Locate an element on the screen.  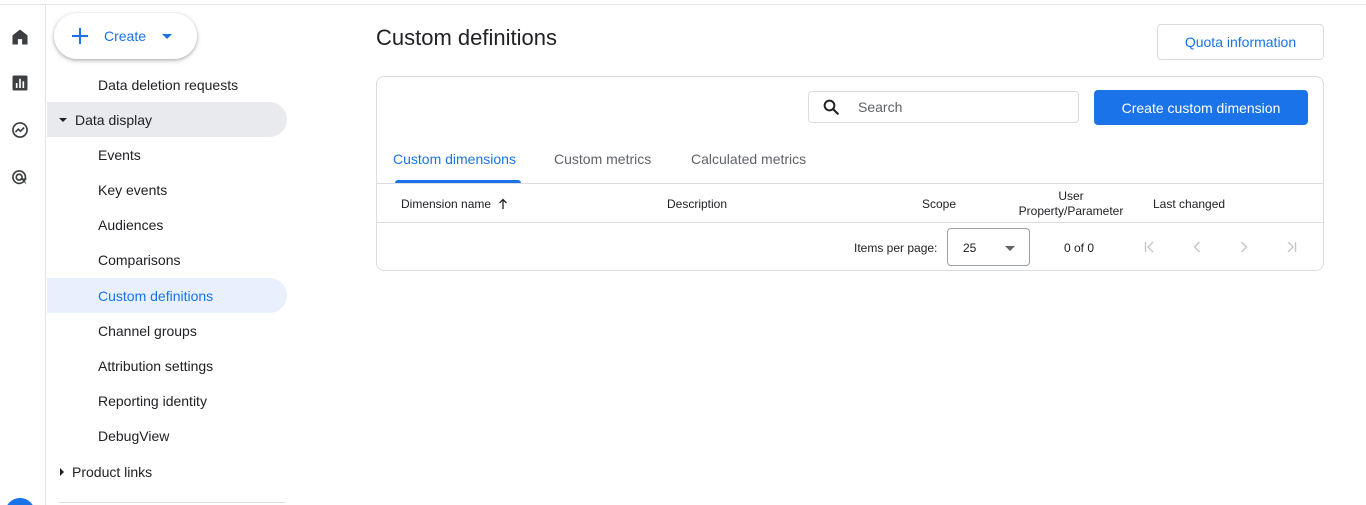
column-header-user-property: User Property/Parameter is located at coordinates (1071, 204).